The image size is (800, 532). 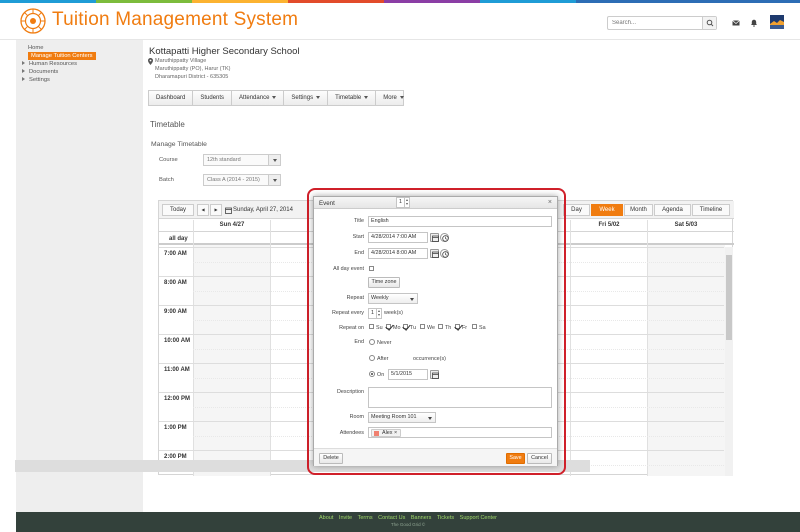 What do you see at coordinates (576, 210) in the screenshot?
I see `view-day-button: Day` at bounding box center [576, 210].